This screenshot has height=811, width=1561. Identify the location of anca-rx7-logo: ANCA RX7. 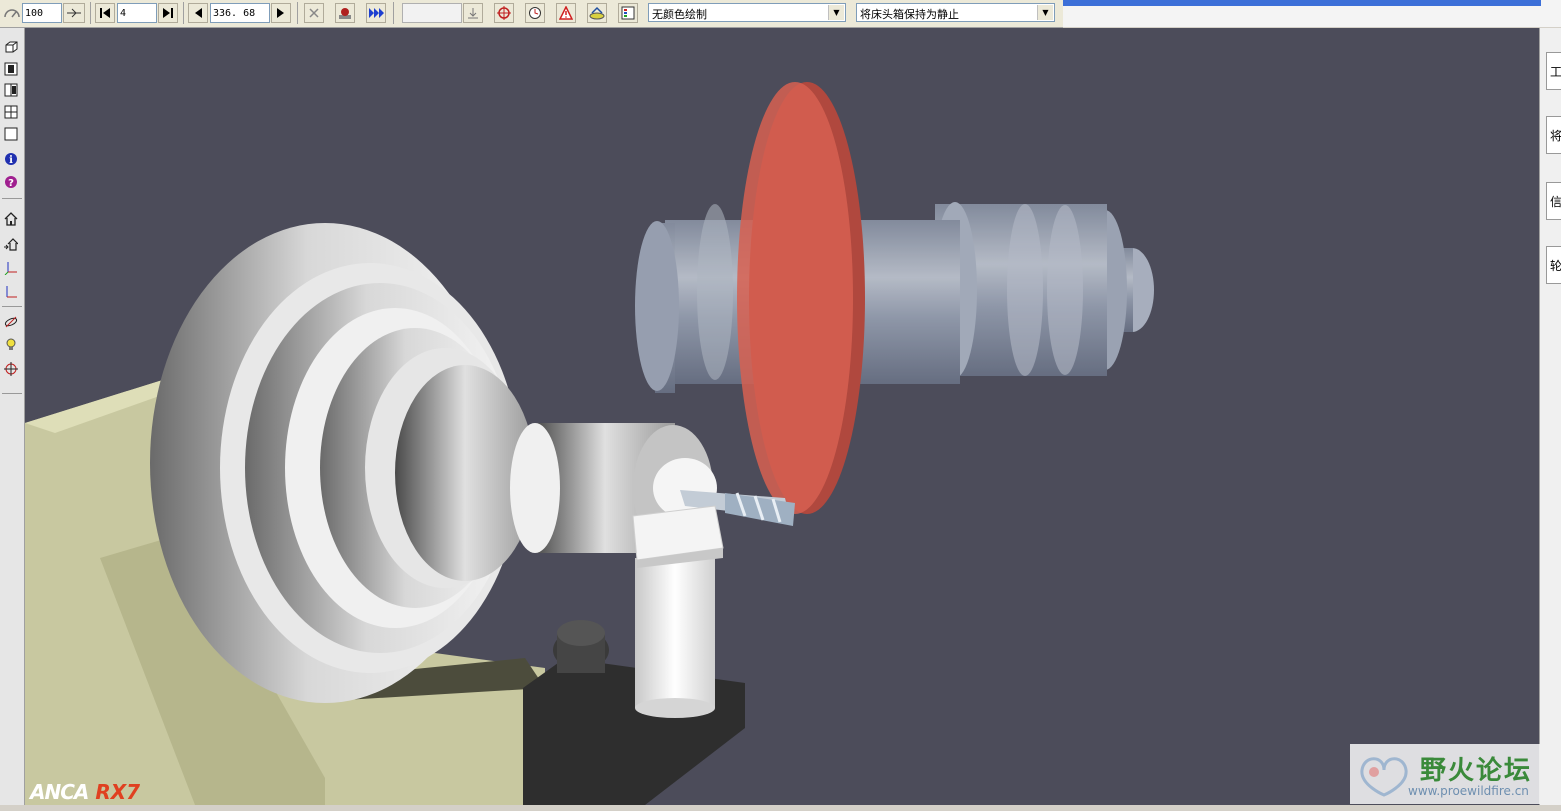
(85, 792).